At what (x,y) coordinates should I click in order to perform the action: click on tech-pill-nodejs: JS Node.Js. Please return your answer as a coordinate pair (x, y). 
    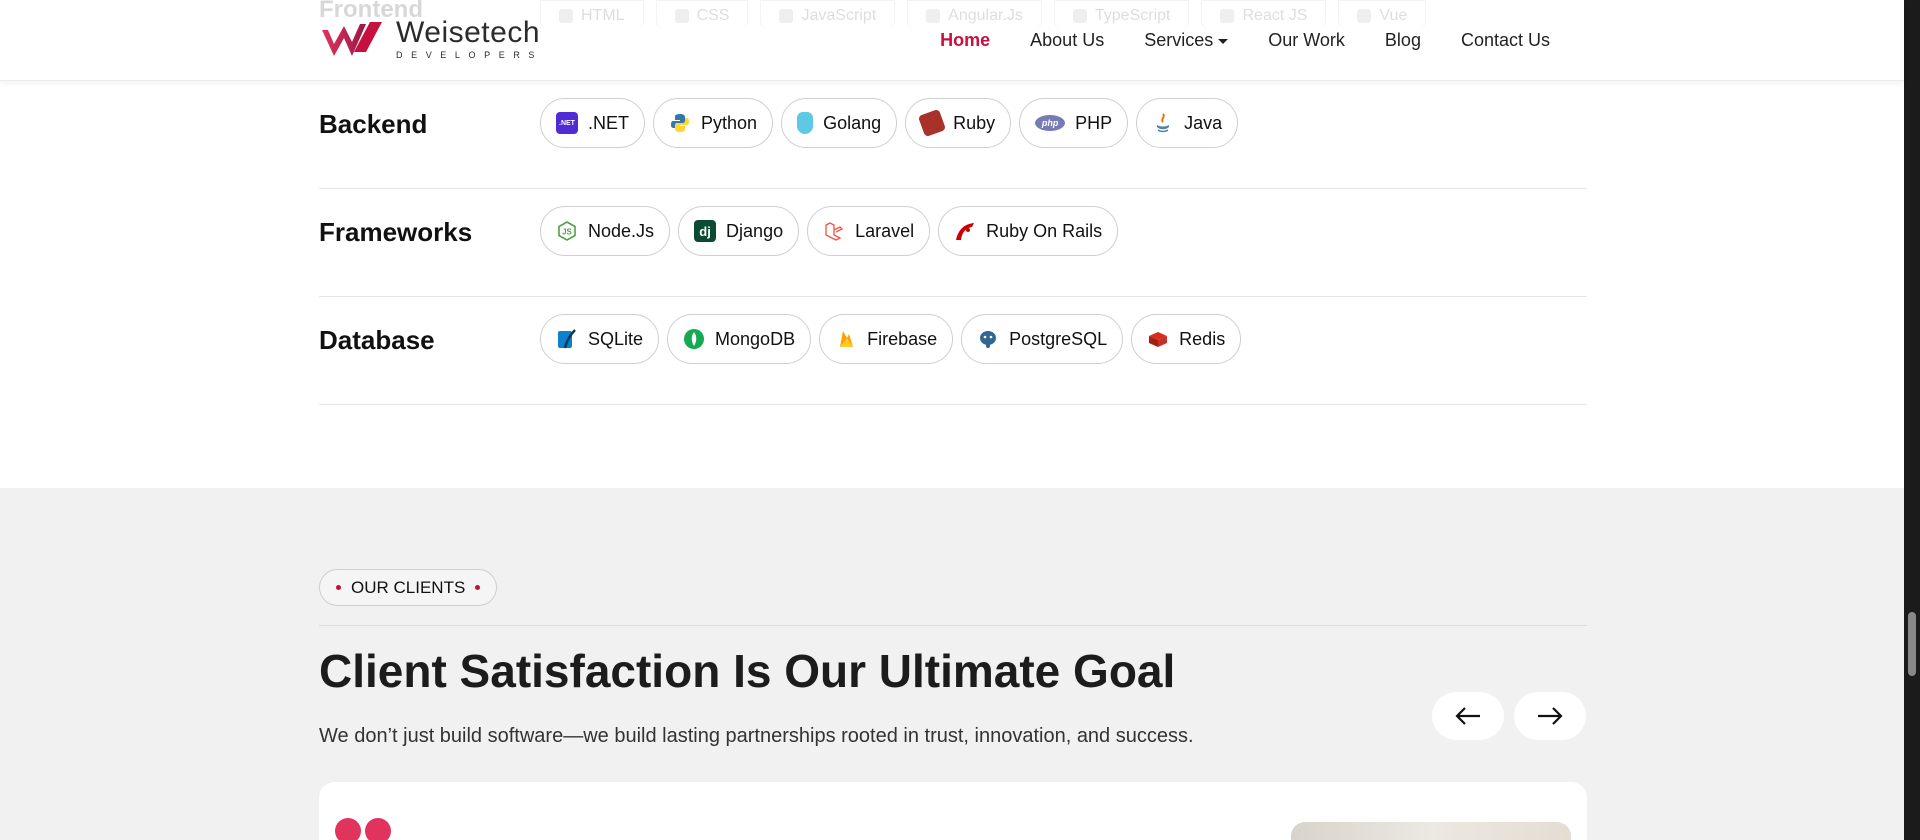
    Looking at the image, I should click on (605, 231).